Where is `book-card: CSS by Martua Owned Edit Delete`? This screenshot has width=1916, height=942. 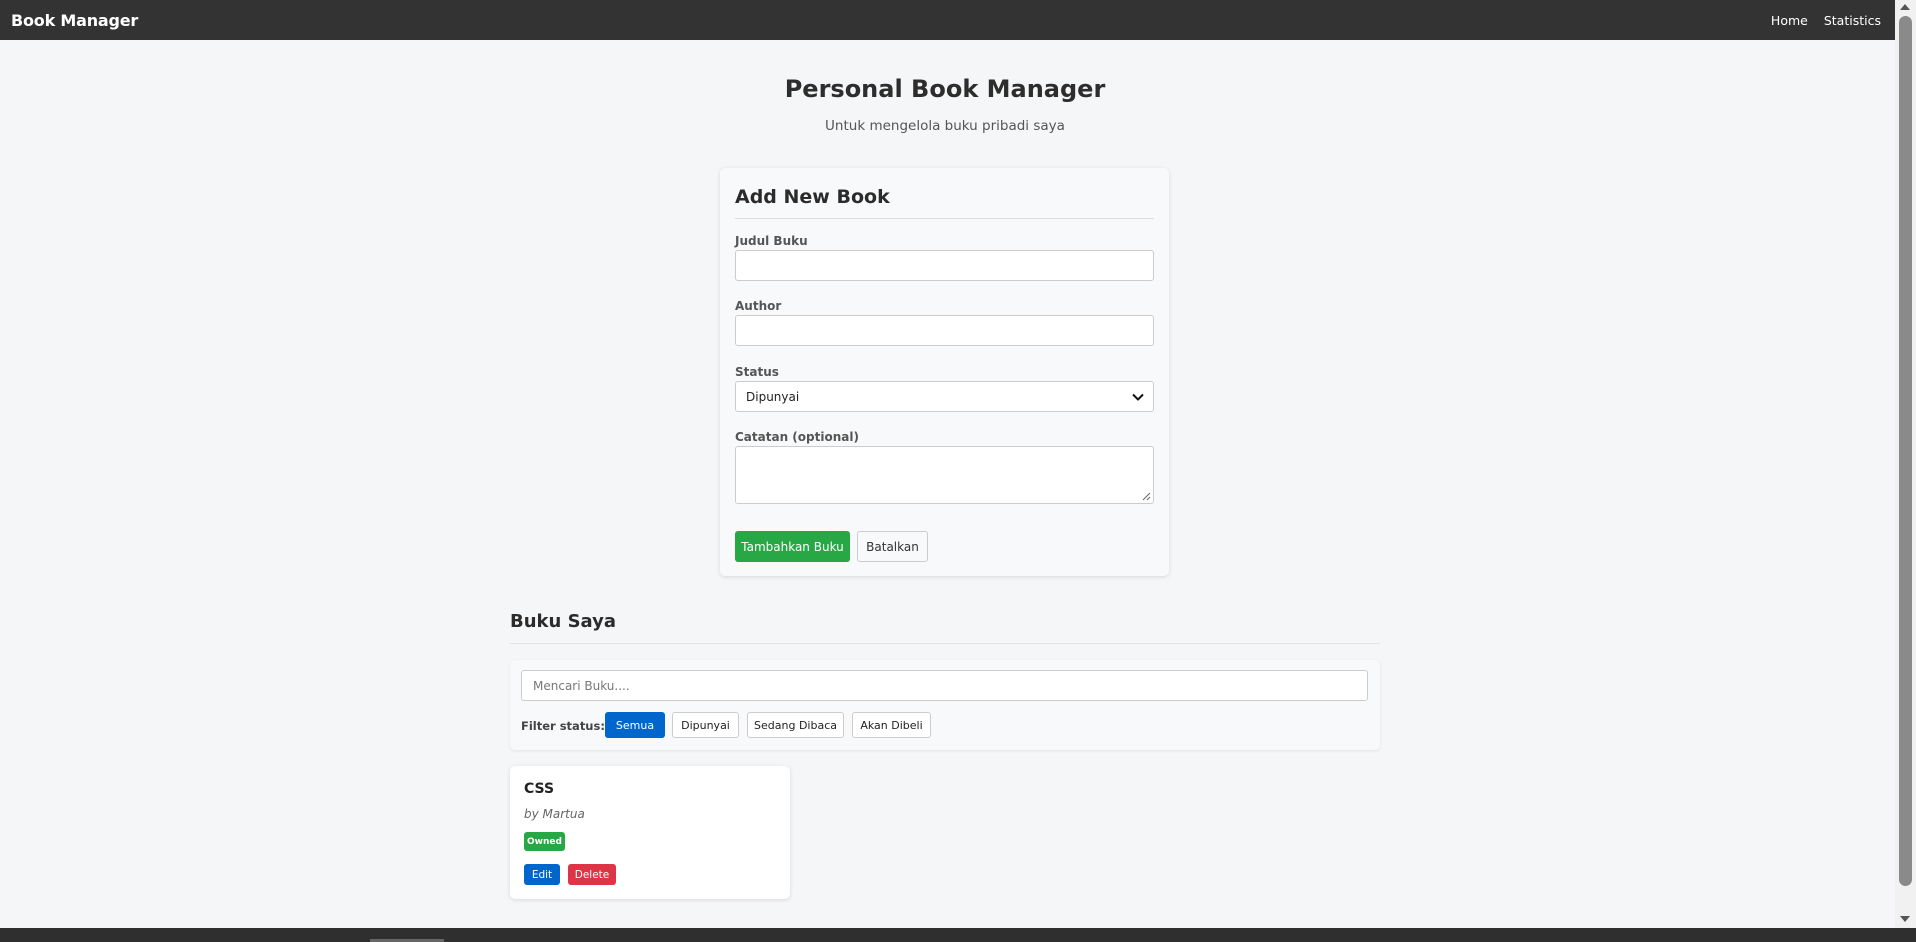 book-card: CSS by Martua Owned Edit Delete is located at coordinates (650, 832).